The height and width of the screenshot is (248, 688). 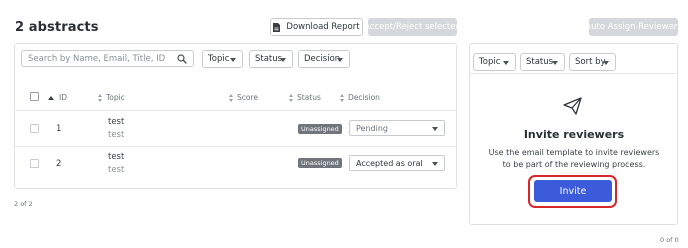 What do you see at coordinates (34, 96) in the screenshot?
I see `select-all-checkbox` at bounding box center [34, 96].